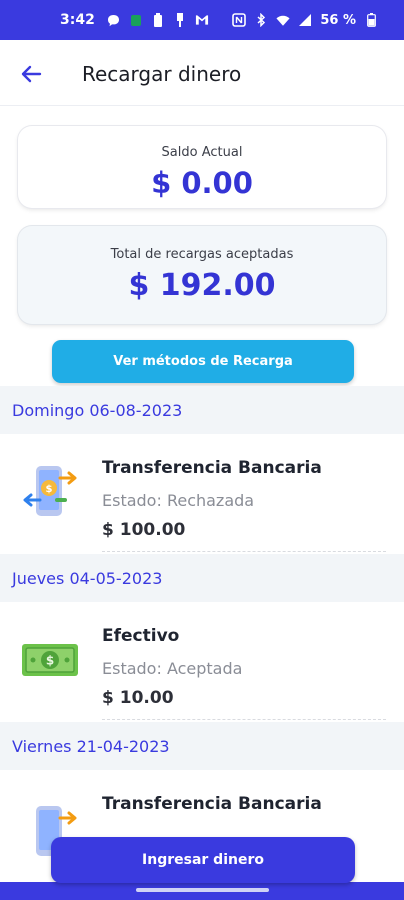 The width and height of the screenshot is (404, 900). Describe the element at coordinates (162, 74) in the screenshot. I see `page-title: Recargar dinero` at that location.